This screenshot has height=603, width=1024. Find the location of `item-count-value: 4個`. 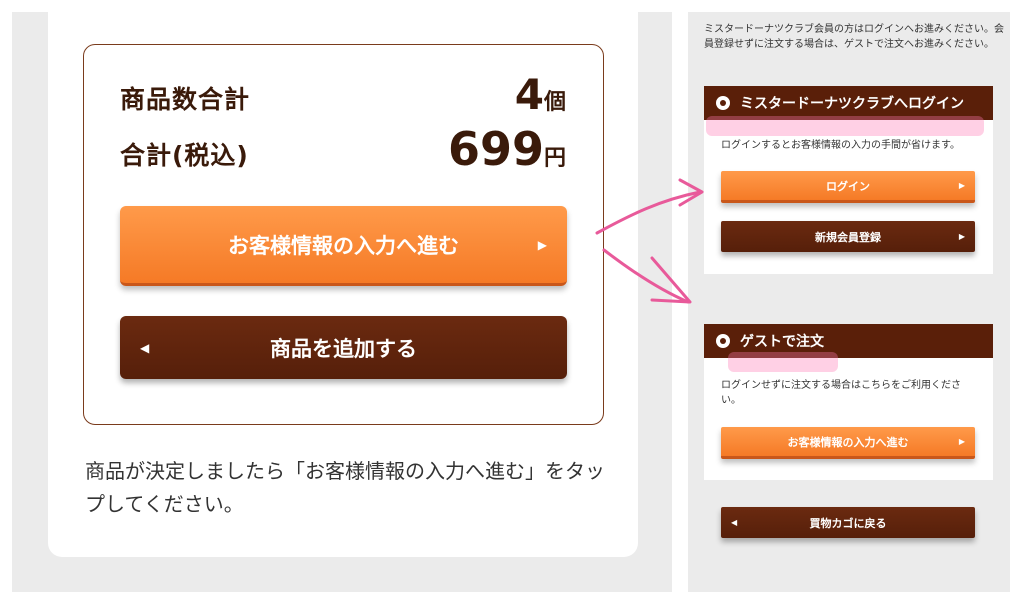

item-count-value: 4個 is located at coordinates (540, 94).